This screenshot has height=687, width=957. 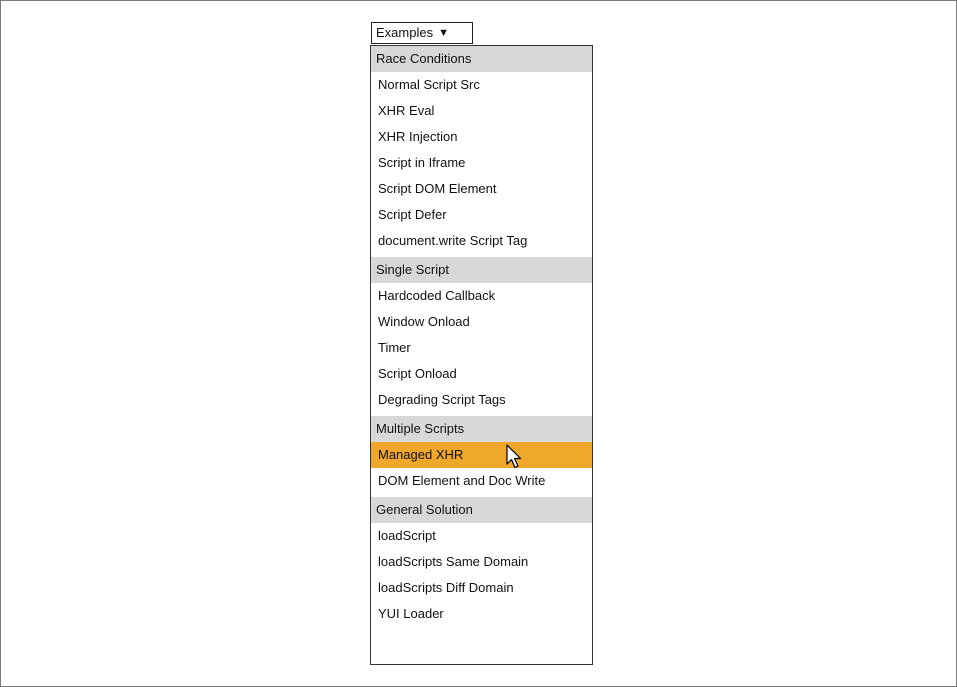 I want to click on group-header-race-conditions: Race Conditions, so click(x=481, y=59).